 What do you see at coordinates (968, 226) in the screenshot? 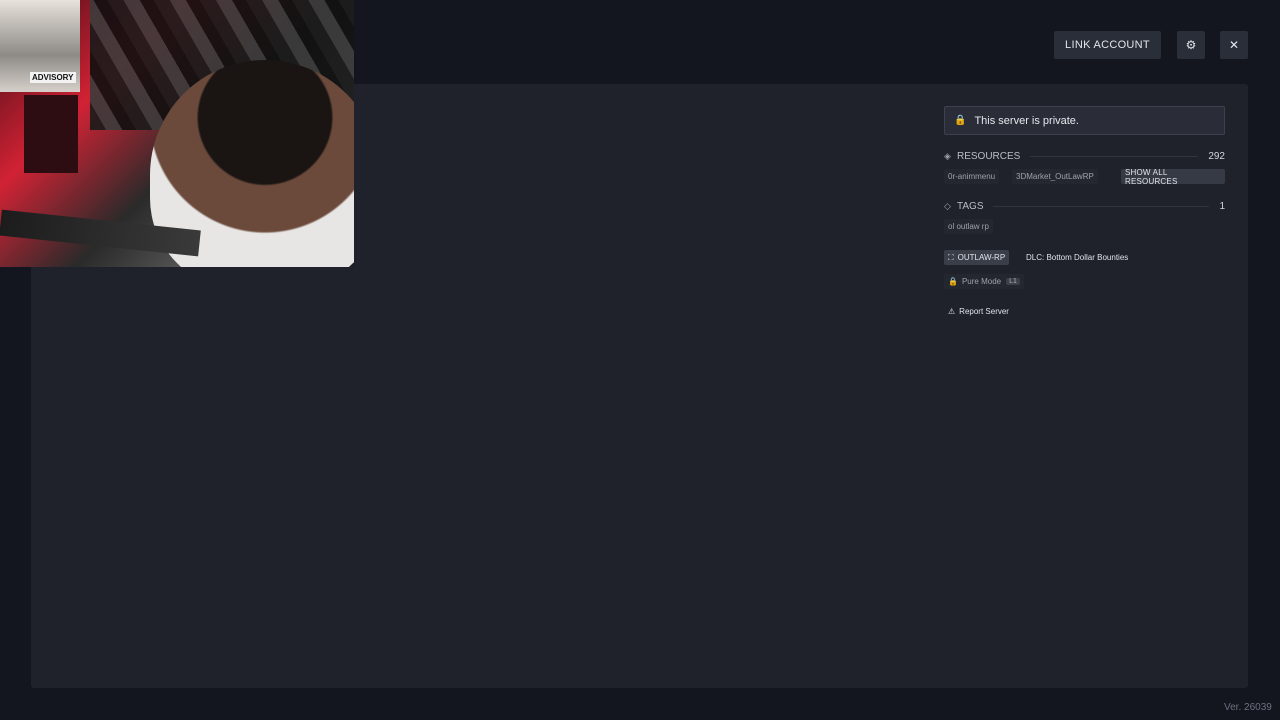
I see `tag-chip: ol outlaw rp` at bounding box center [968, 226].